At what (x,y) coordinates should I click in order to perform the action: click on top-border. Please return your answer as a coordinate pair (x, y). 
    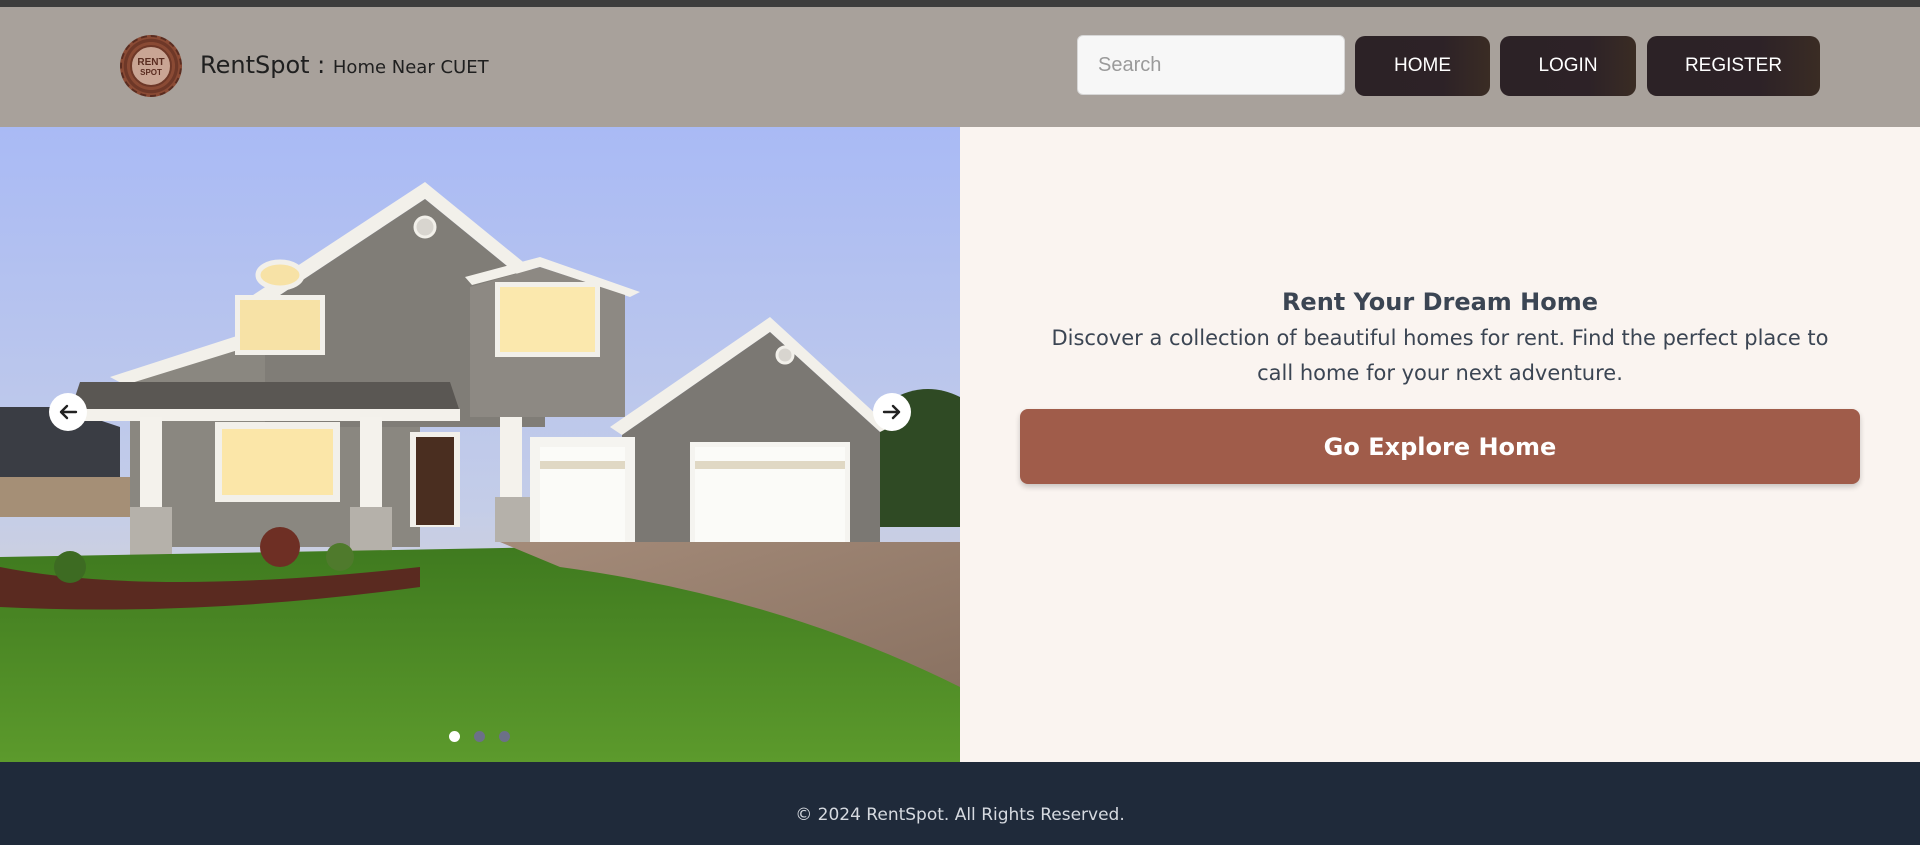
    Looking at the image, I should click on (960, 3).